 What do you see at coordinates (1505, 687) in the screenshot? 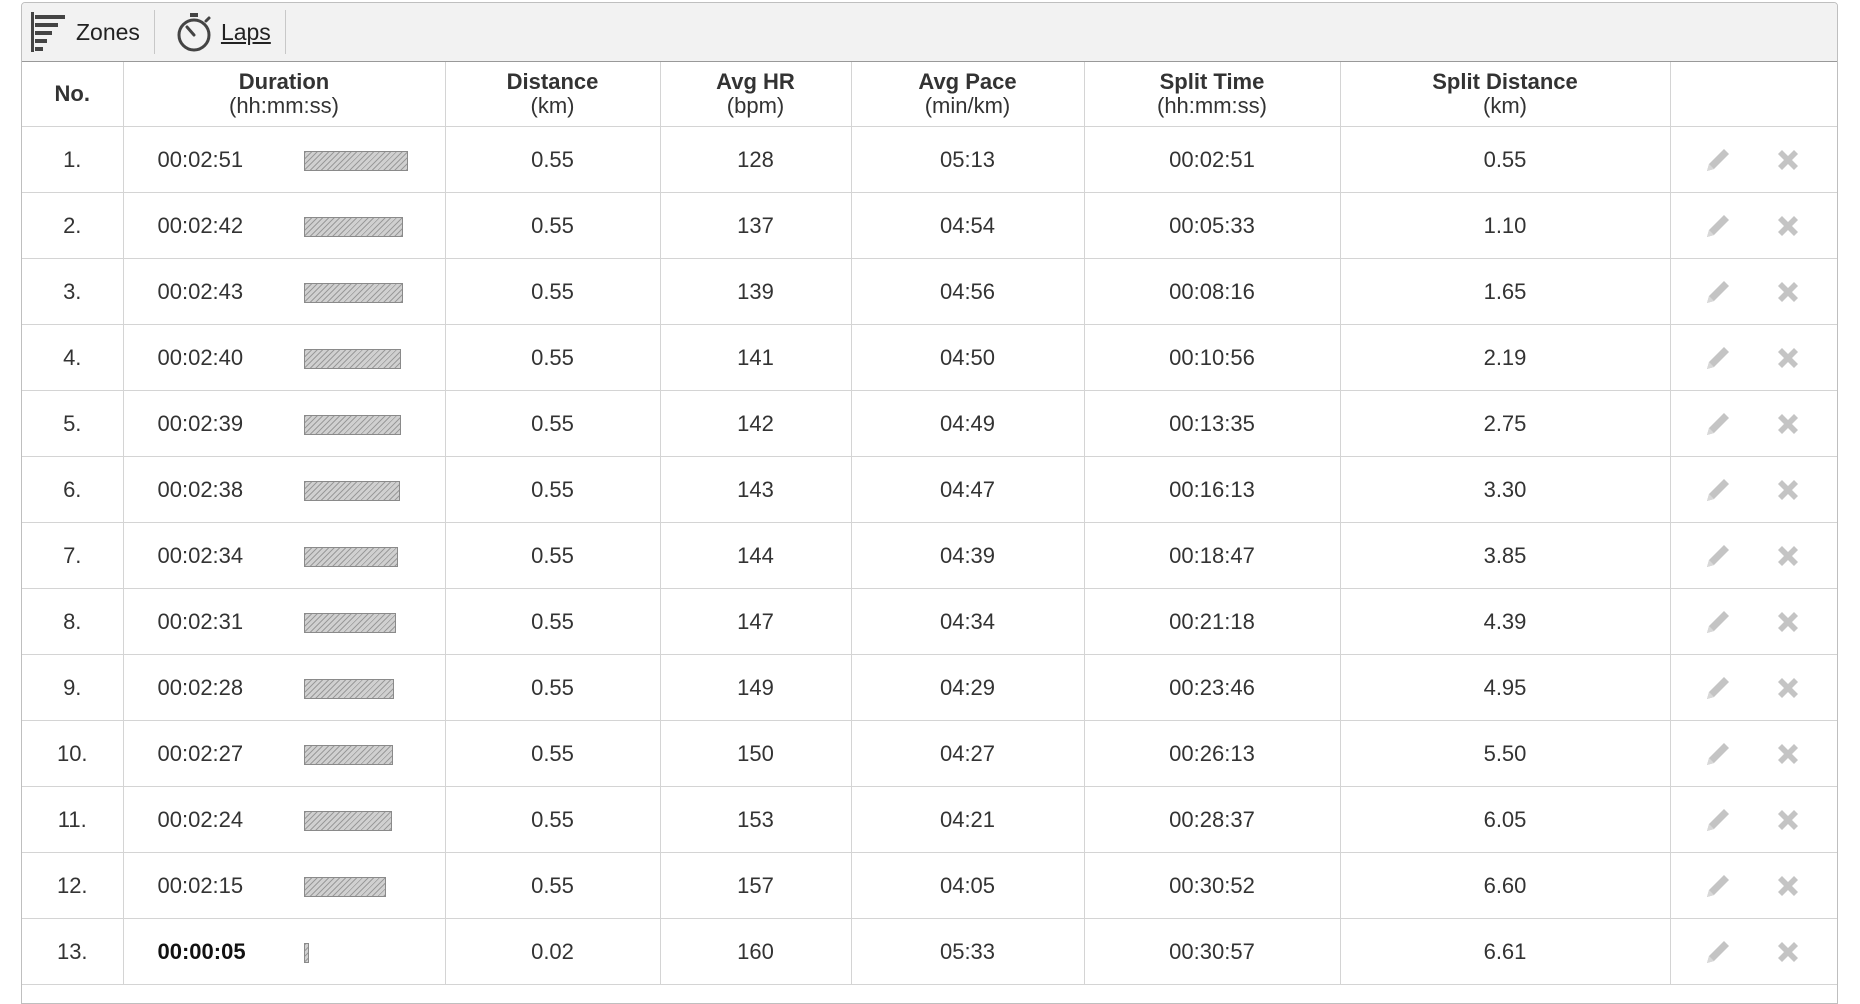
I see `cell-split-distance: 4.95` at bounding box center [1505, 687].